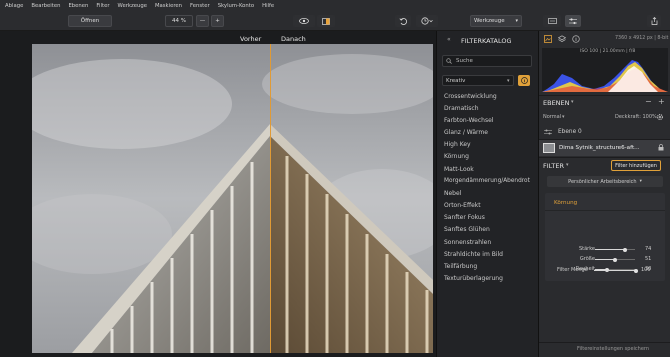 This screenshot has width=670, height=357. I want to click on image-dimensions: 7360 x 4912 px | 8-bit, so click(642, 38).